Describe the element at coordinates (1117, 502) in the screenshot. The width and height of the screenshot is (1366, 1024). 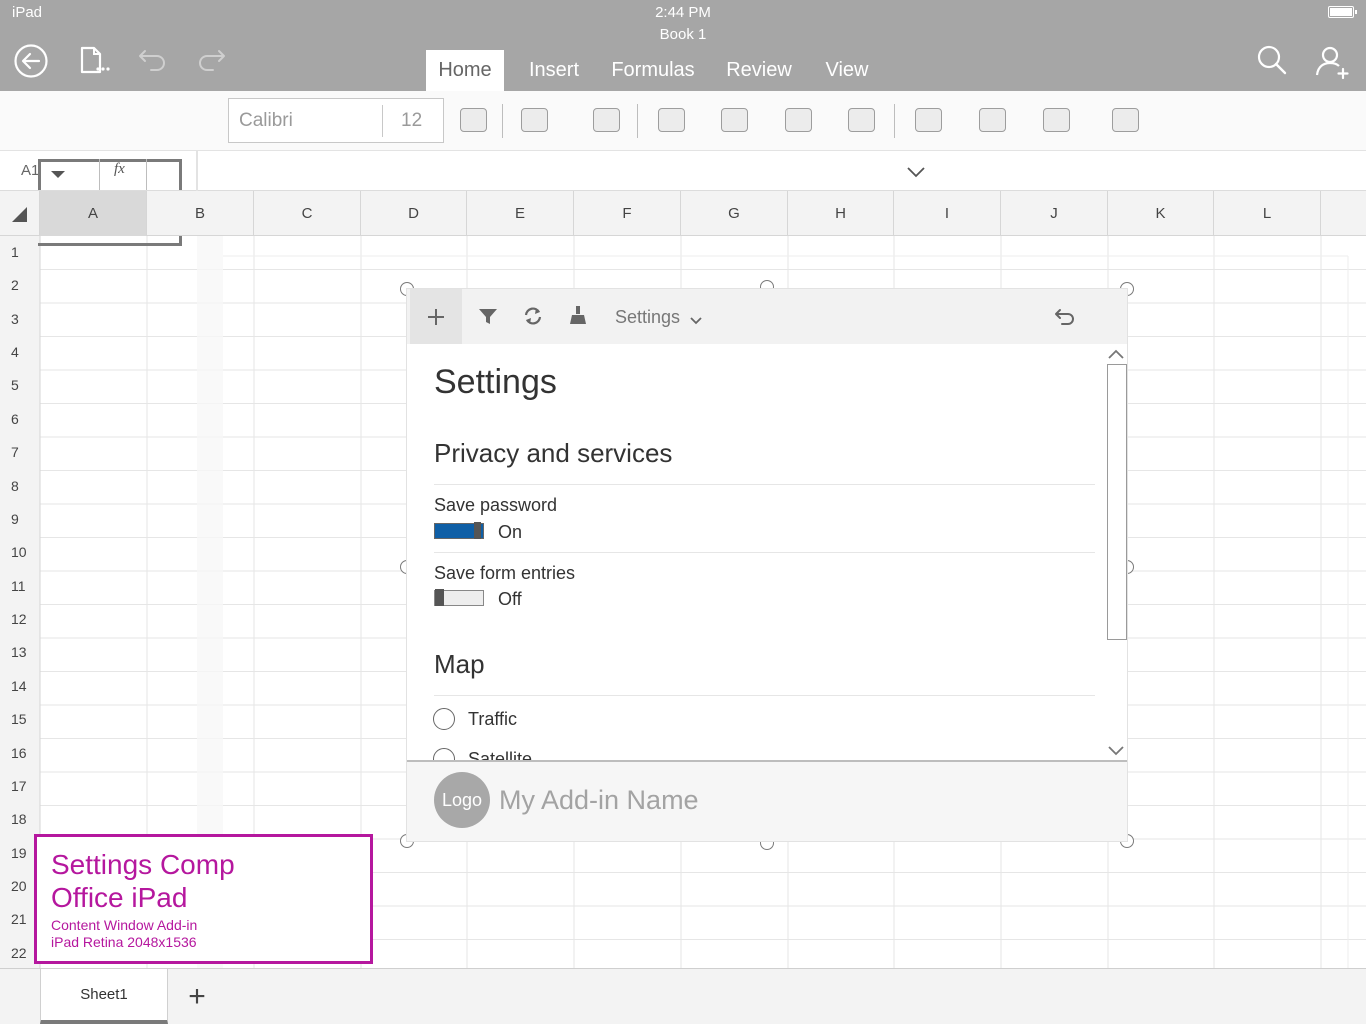
I see `scrollbar-thumb` at that location.